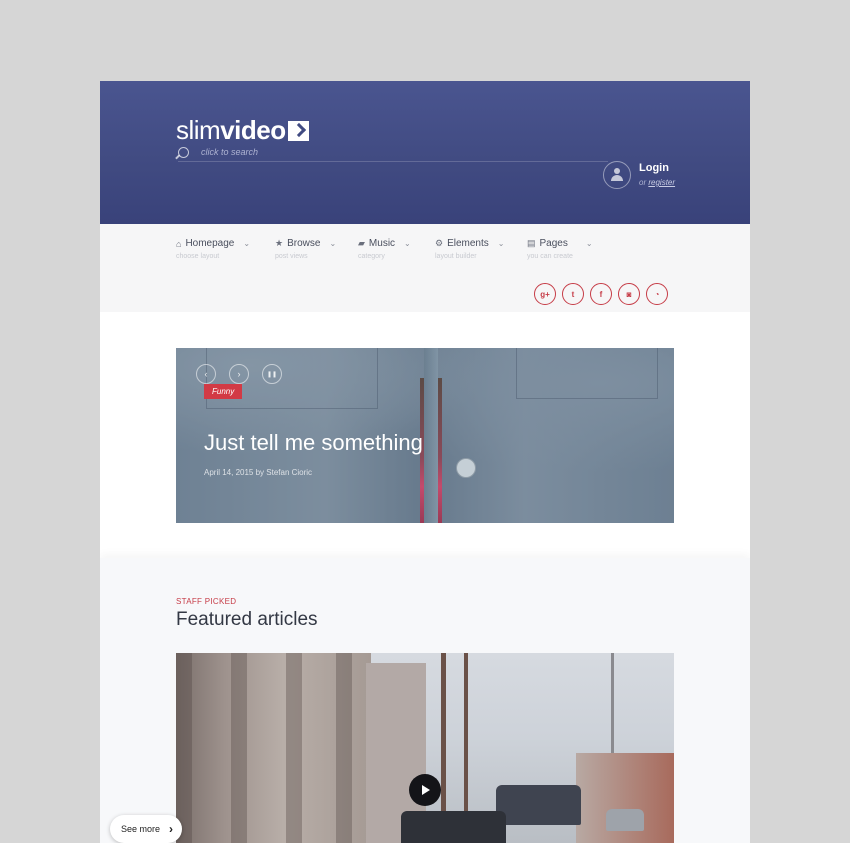  I want to click on wall-shape, so click(273, 748).